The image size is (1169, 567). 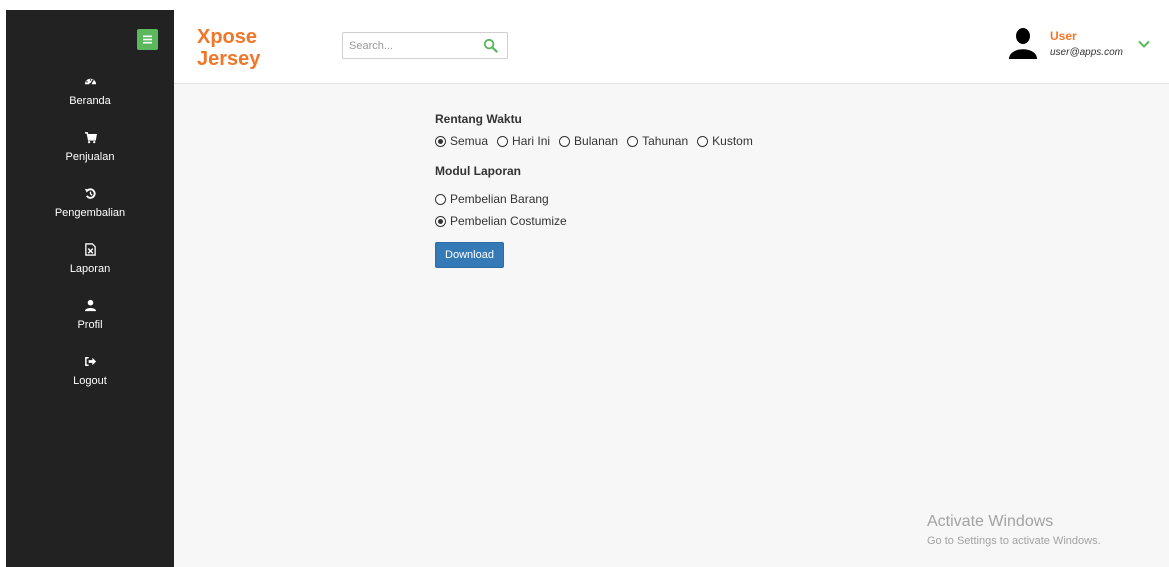 What do you see at coordinates (596, 141) in the screenshot?
I see `range-option-label: Bulanan` at bounding box center [596, 141].